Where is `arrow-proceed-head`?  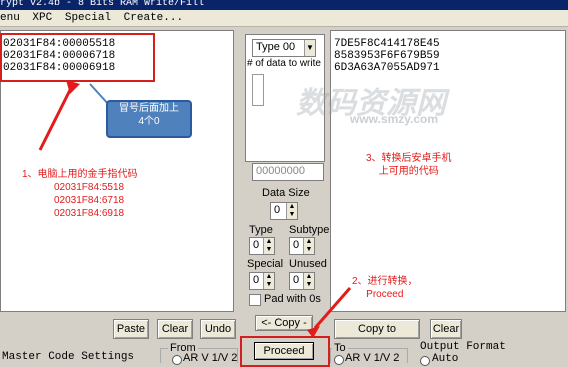
arrow-proceed-head is located at coordinates (313, 332).